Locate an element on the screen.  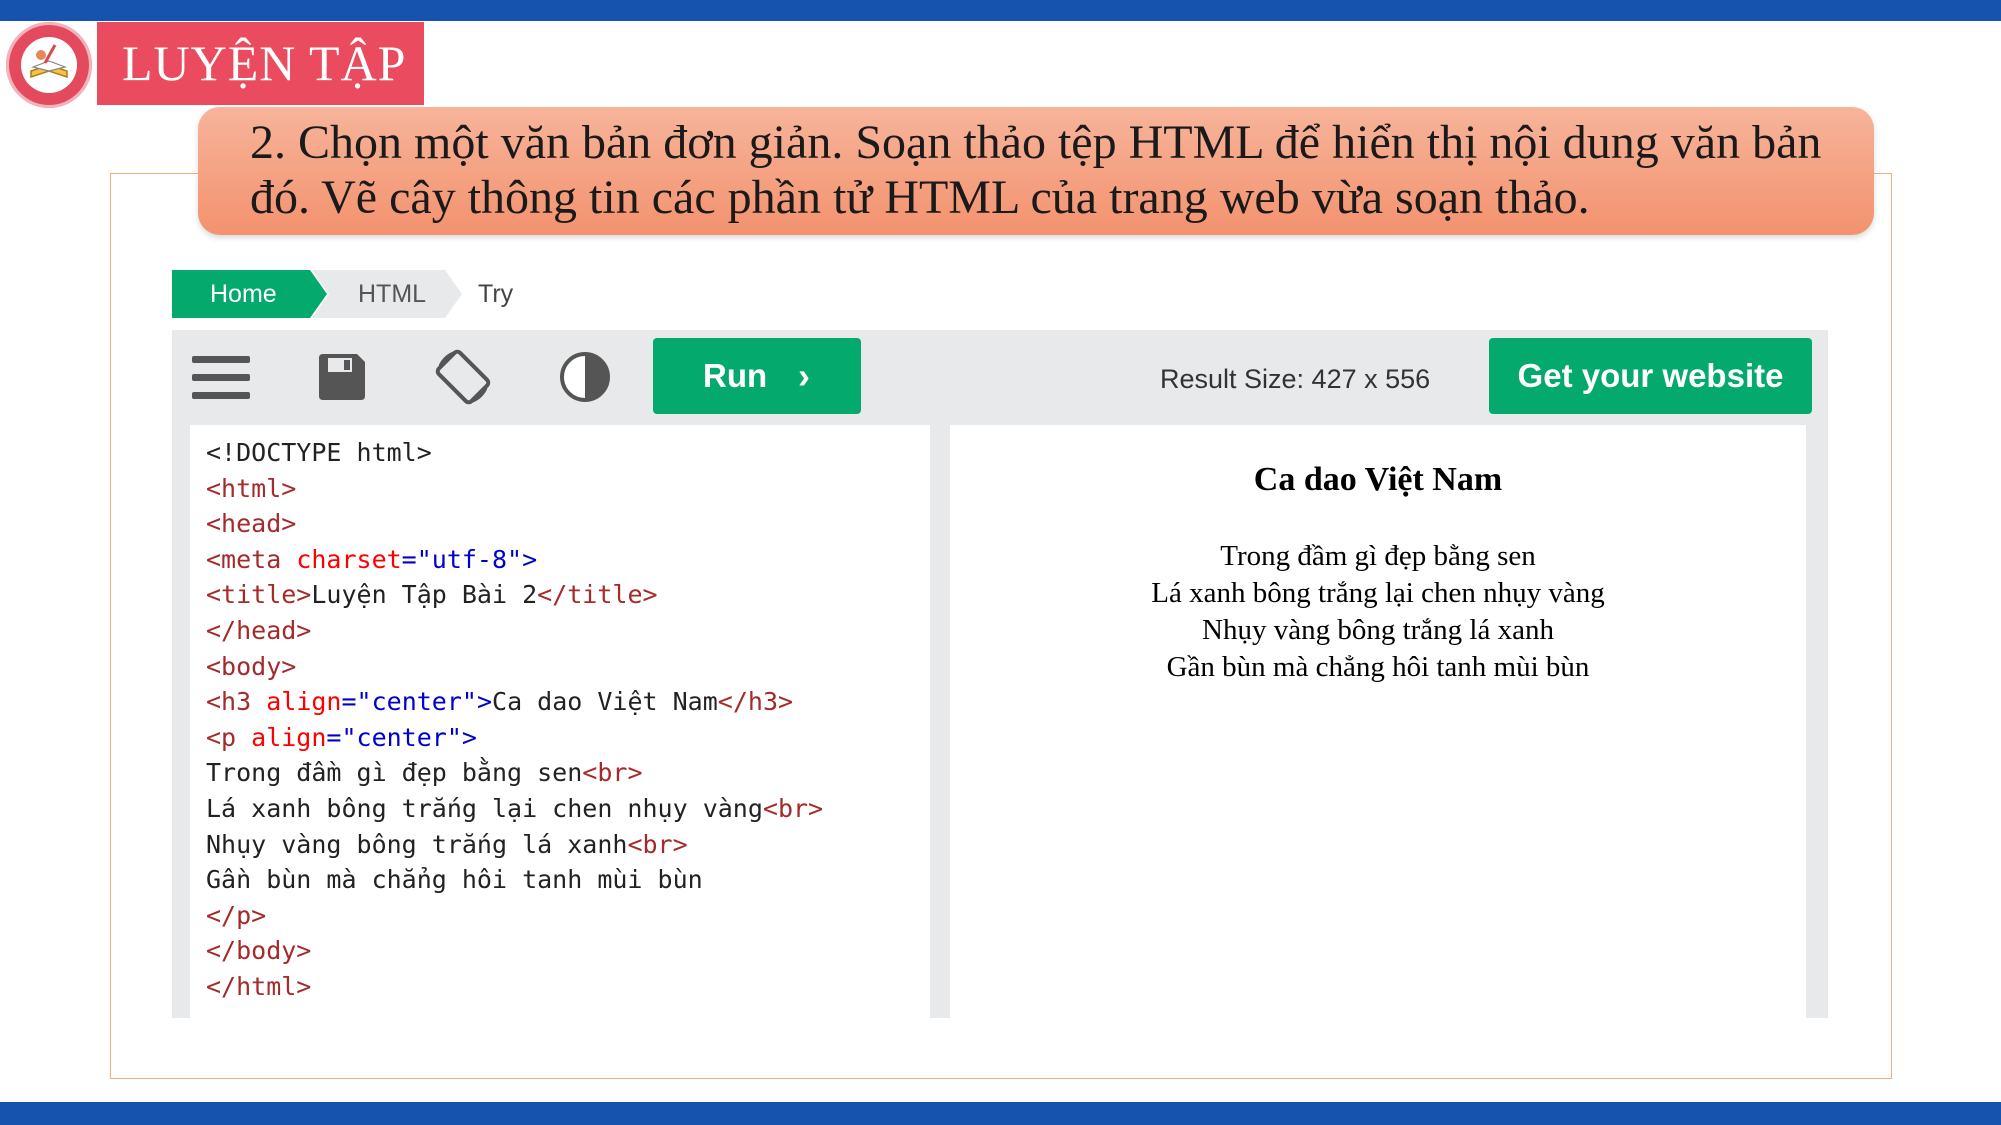
code-line: </head> is located at coordinates (568, 631).